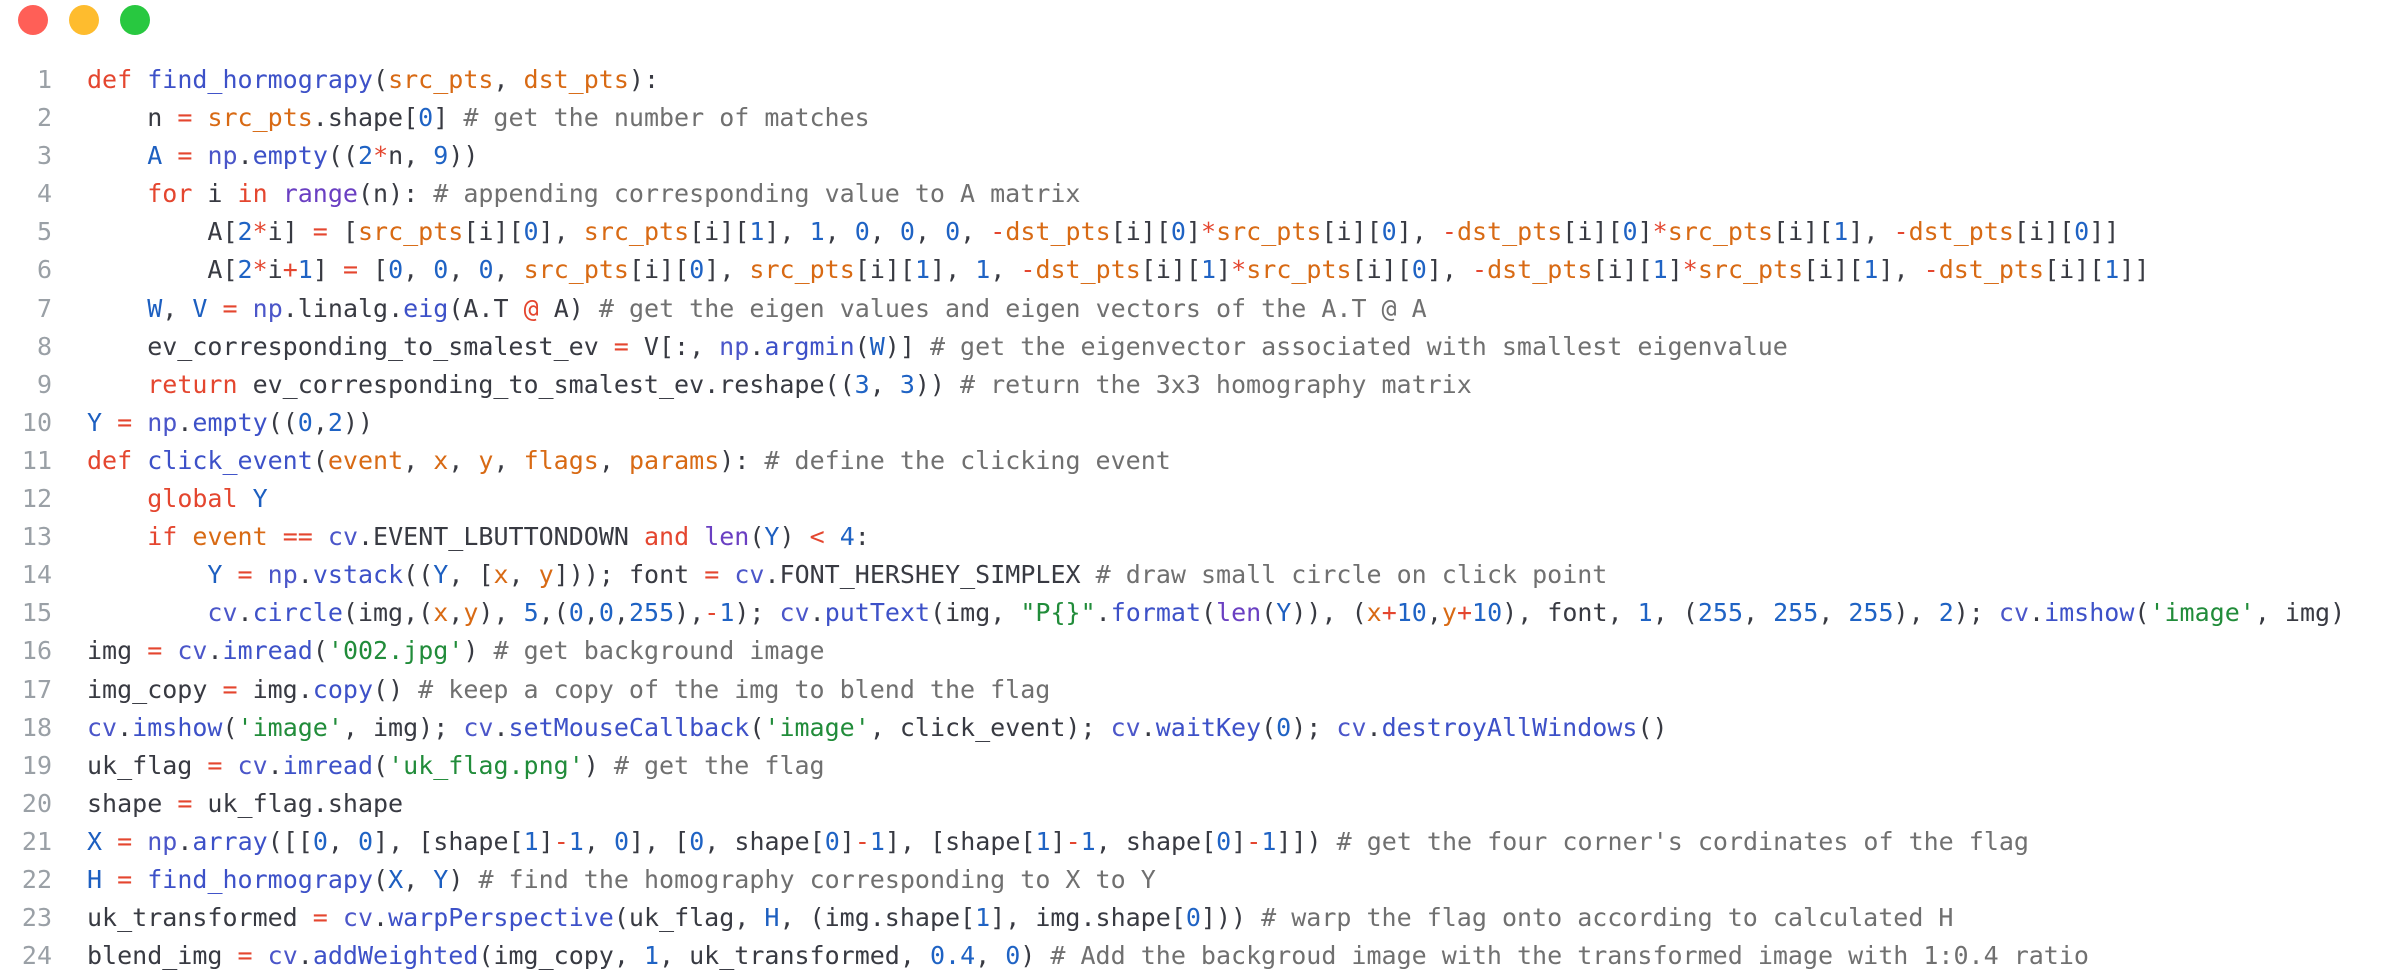 The image size is (2408, 975). I want to click on code-token: .linalg., so click(343, 308).